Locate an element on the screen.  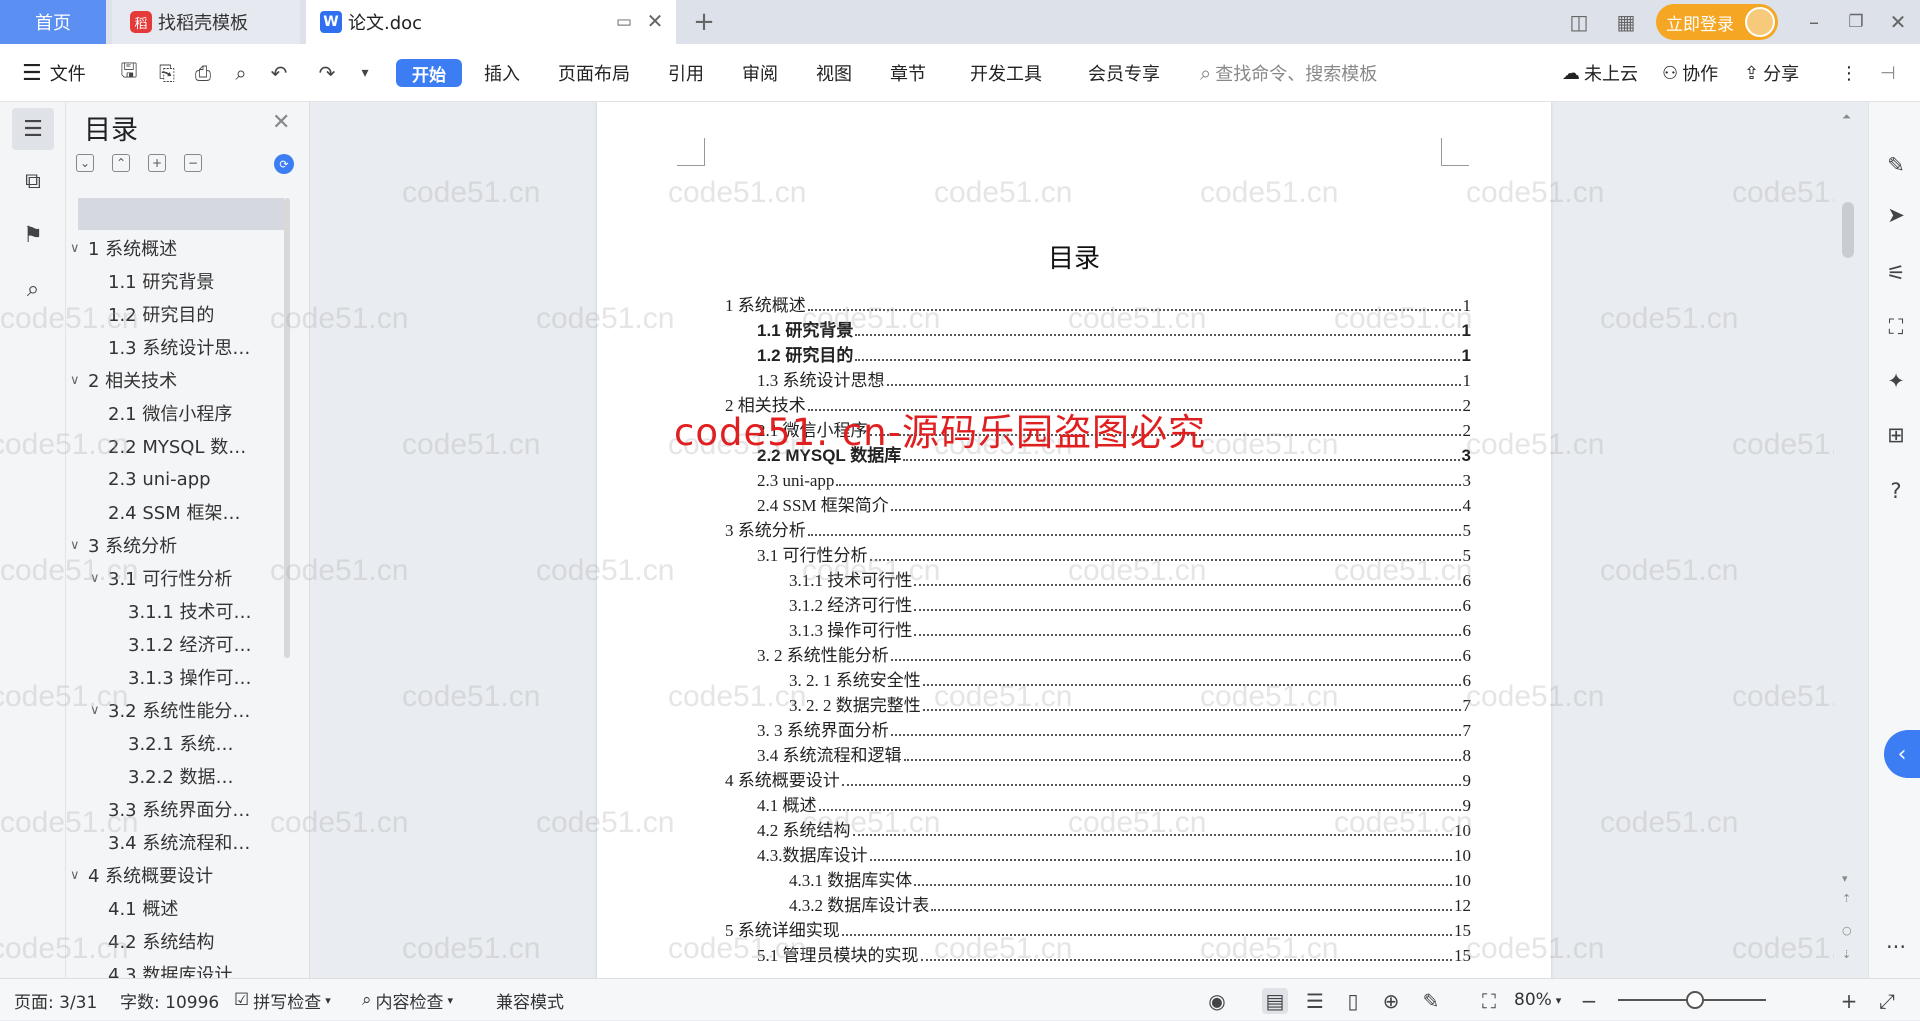
toc-panel-item: 4.1 概述 is located at coordinates (184, 908).